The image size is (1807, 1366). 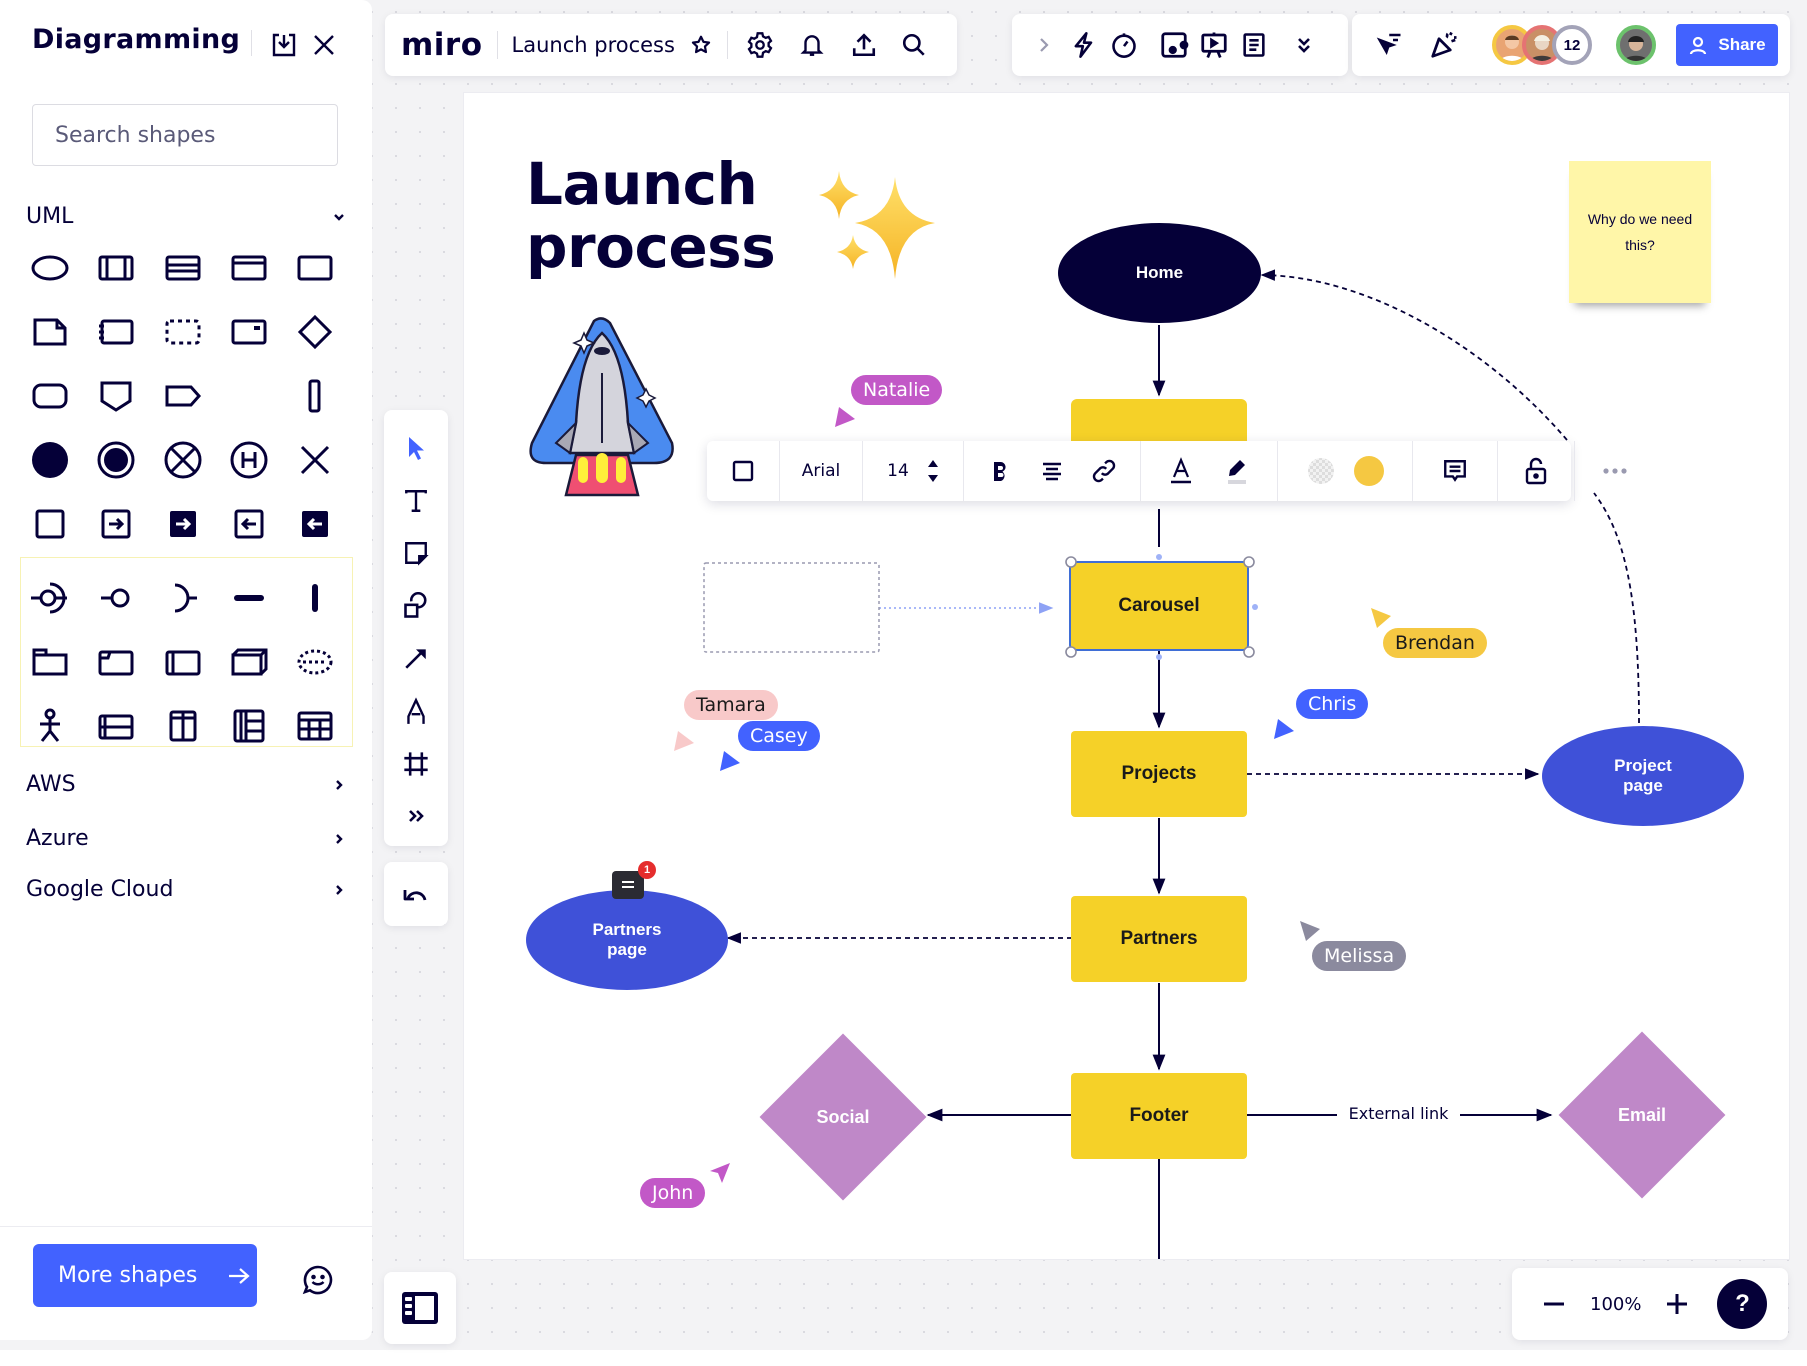 I want to click on zoom-out-button, so click(x=1554, y=1304).